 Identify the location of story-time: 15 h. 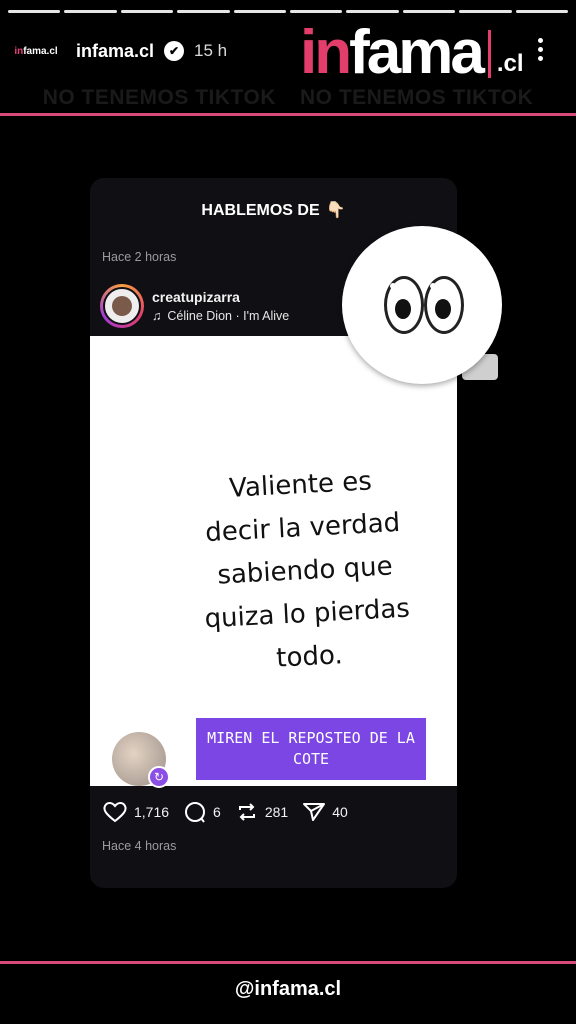
(211, 50).